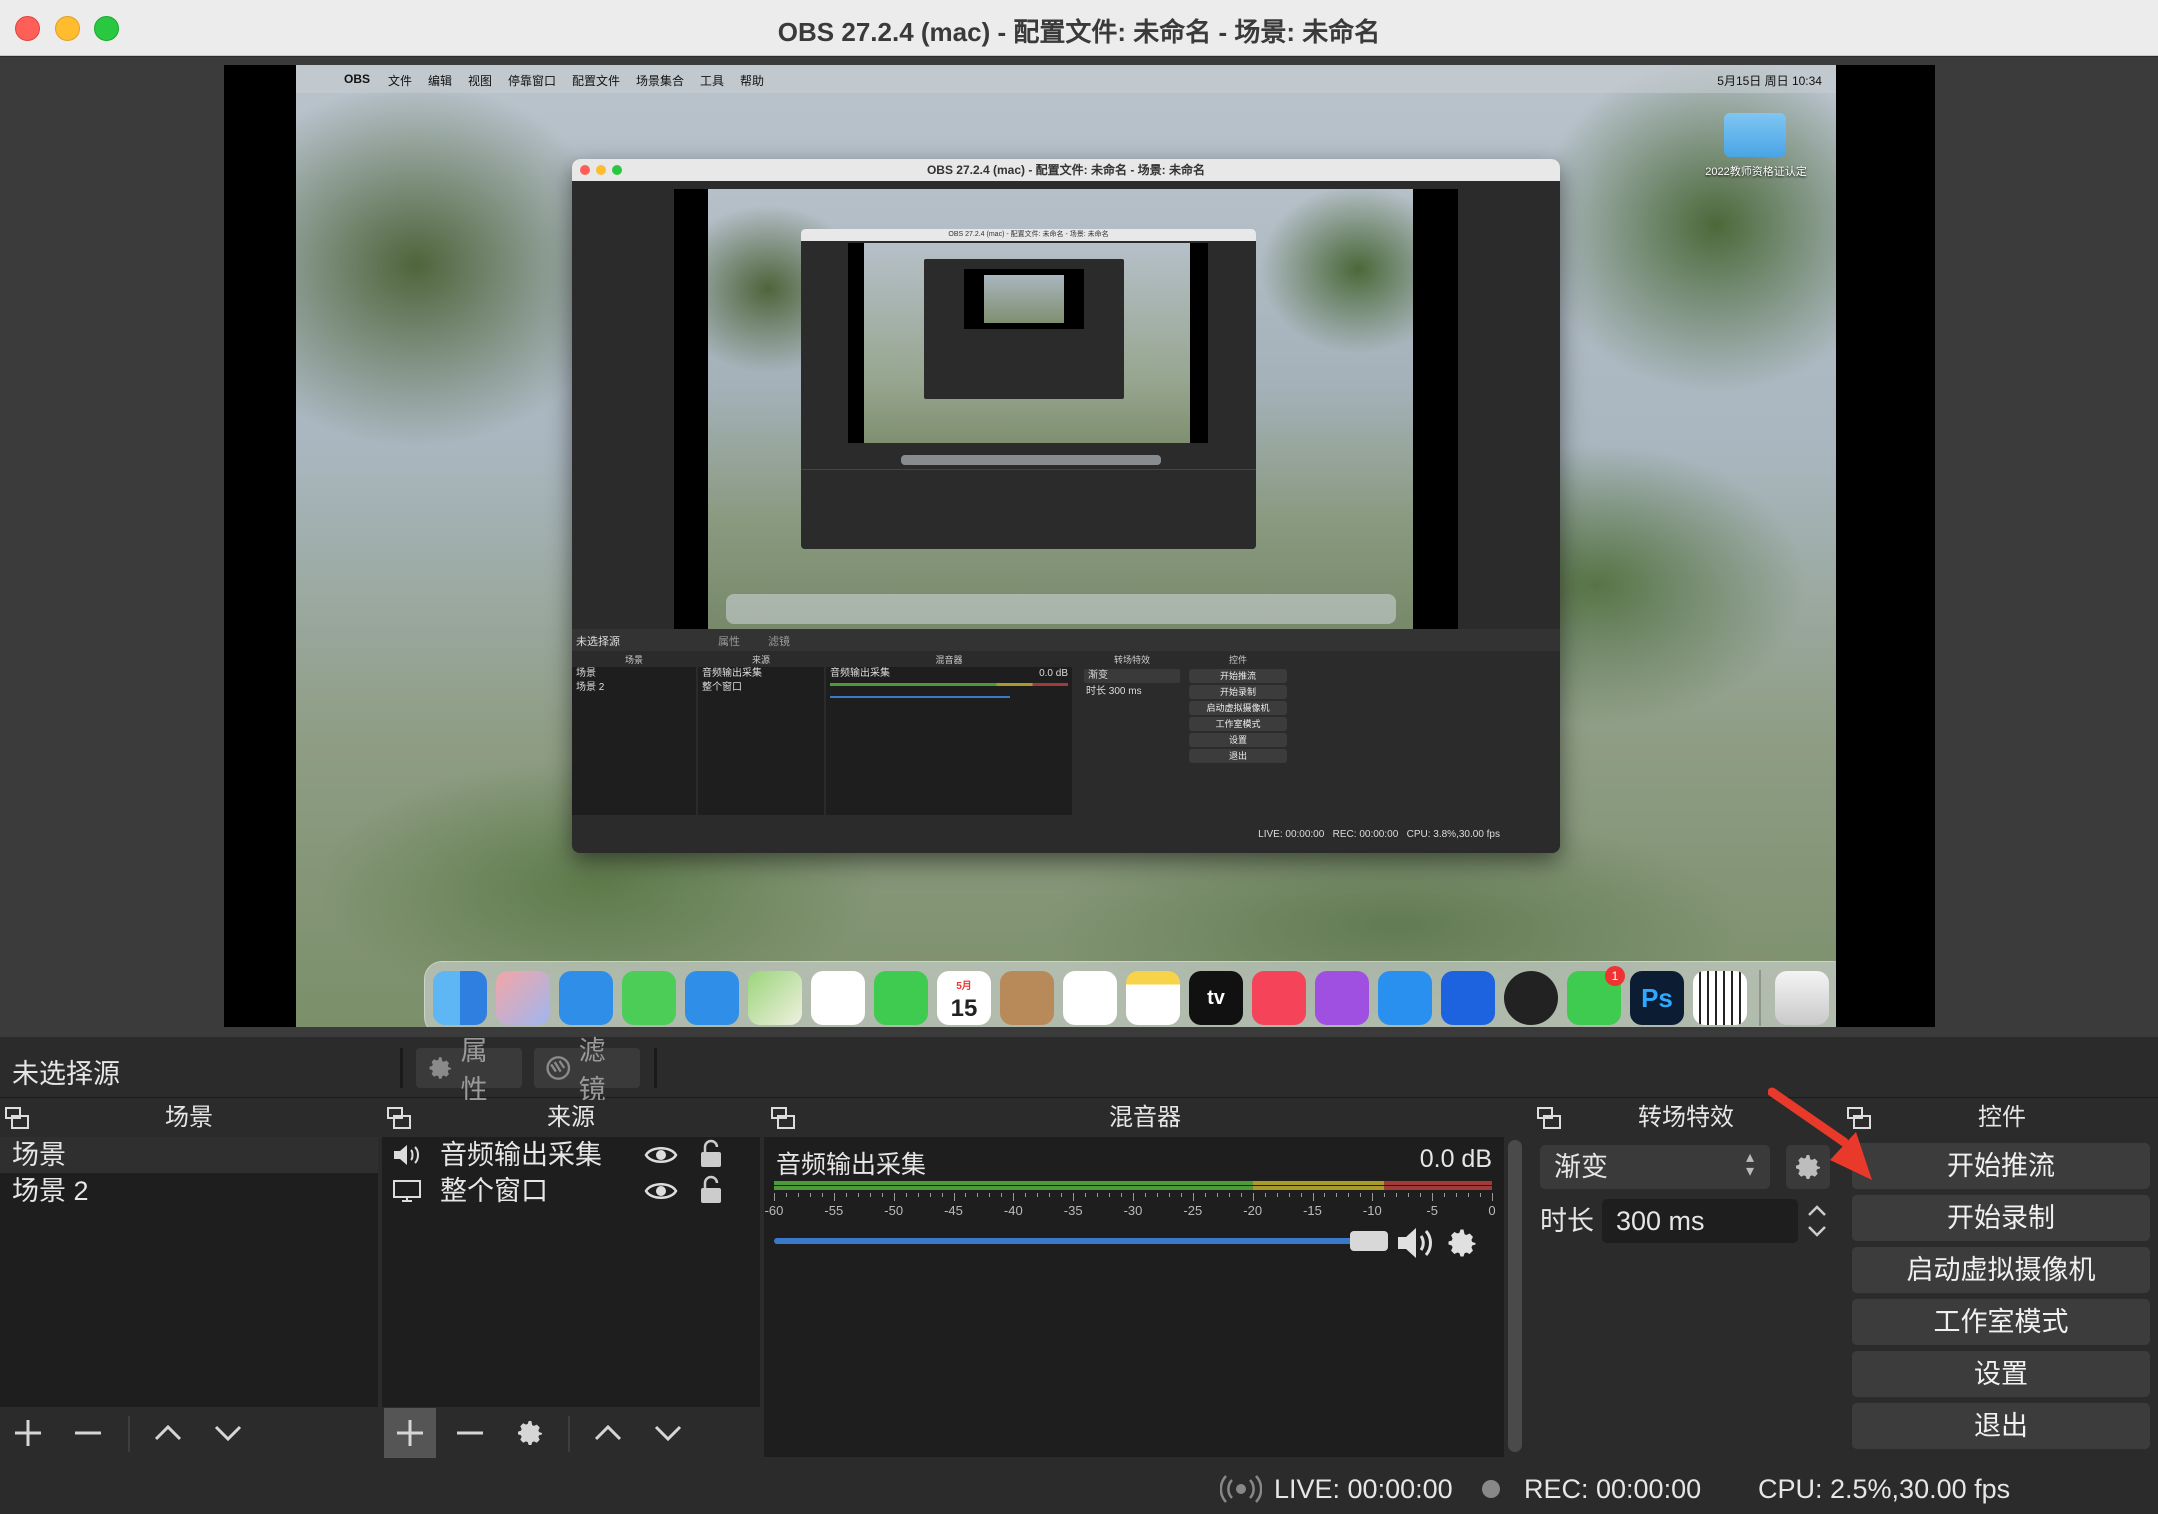  Describe the element at coordinates (1066, 640) in the screenshot. I see `nested-source-bar: 未选择源 属性 滤镜` at that location.